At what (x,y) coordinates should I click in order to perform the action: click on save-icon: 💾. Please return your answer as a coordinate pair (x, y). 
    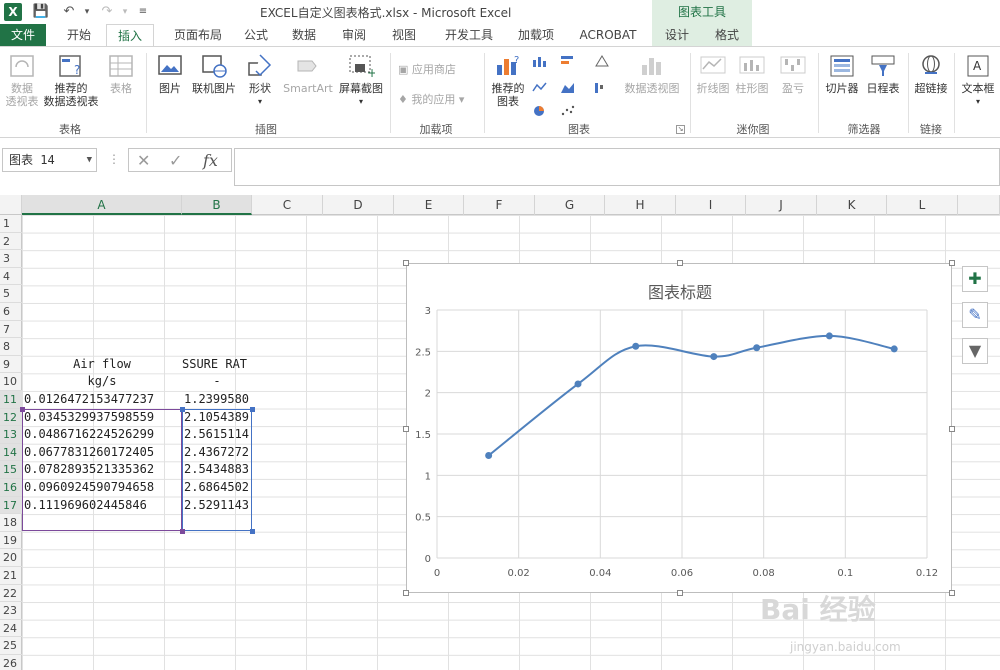
    Looking at the image, I should click on (41, 12).